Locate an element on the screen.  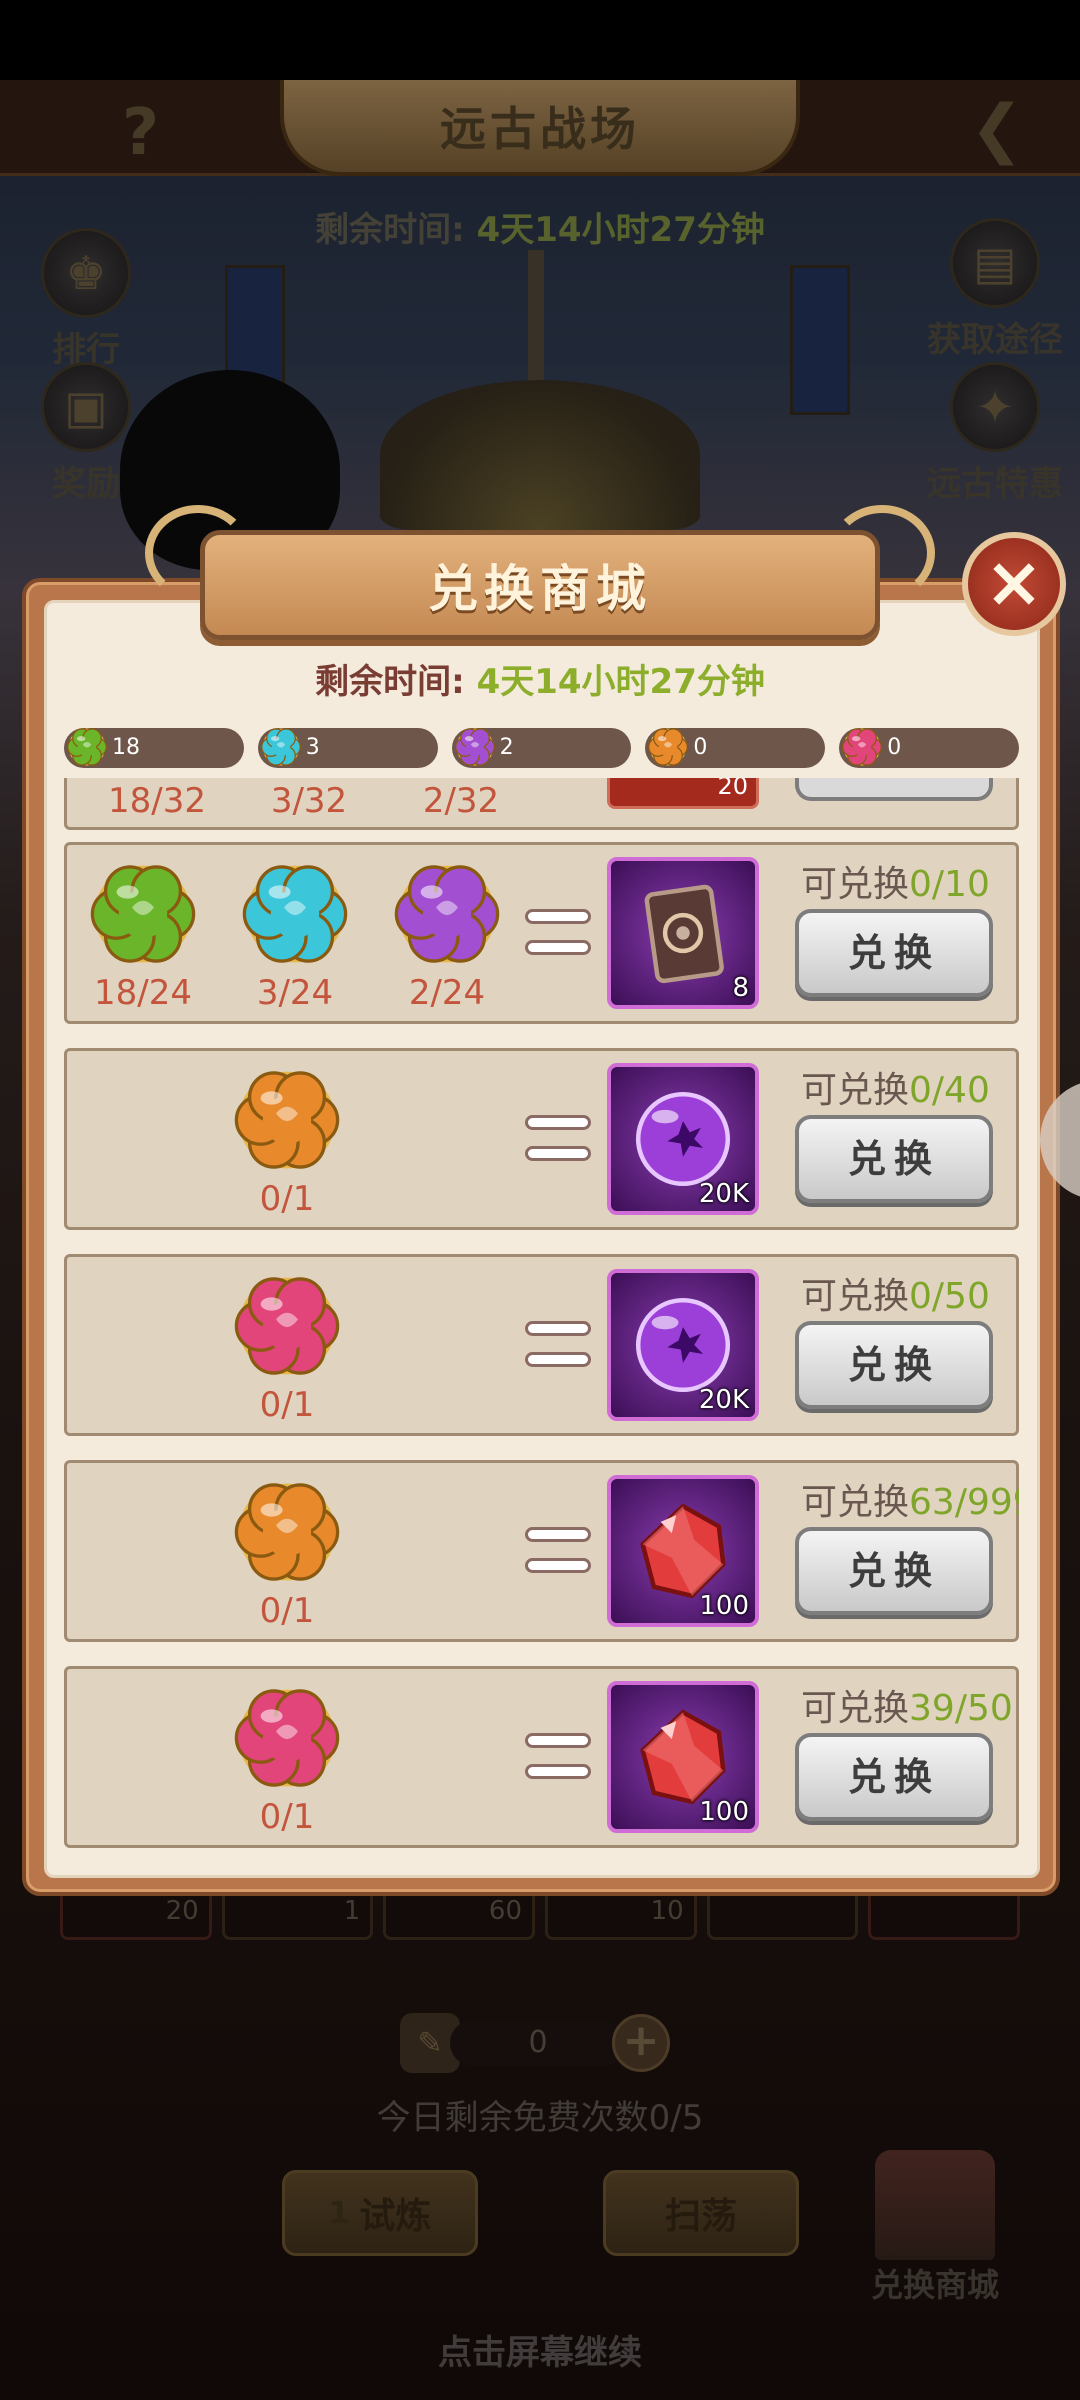
currency-value: 18 is located at coordinates (126, 747).